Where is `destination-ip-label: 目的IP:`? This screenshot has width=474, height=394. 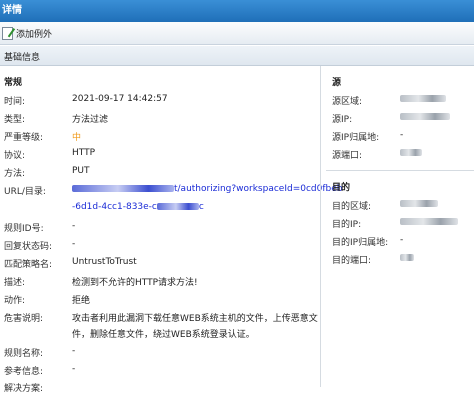
destination-ip-label: 目的IP: is located at coordinates (347, 225).